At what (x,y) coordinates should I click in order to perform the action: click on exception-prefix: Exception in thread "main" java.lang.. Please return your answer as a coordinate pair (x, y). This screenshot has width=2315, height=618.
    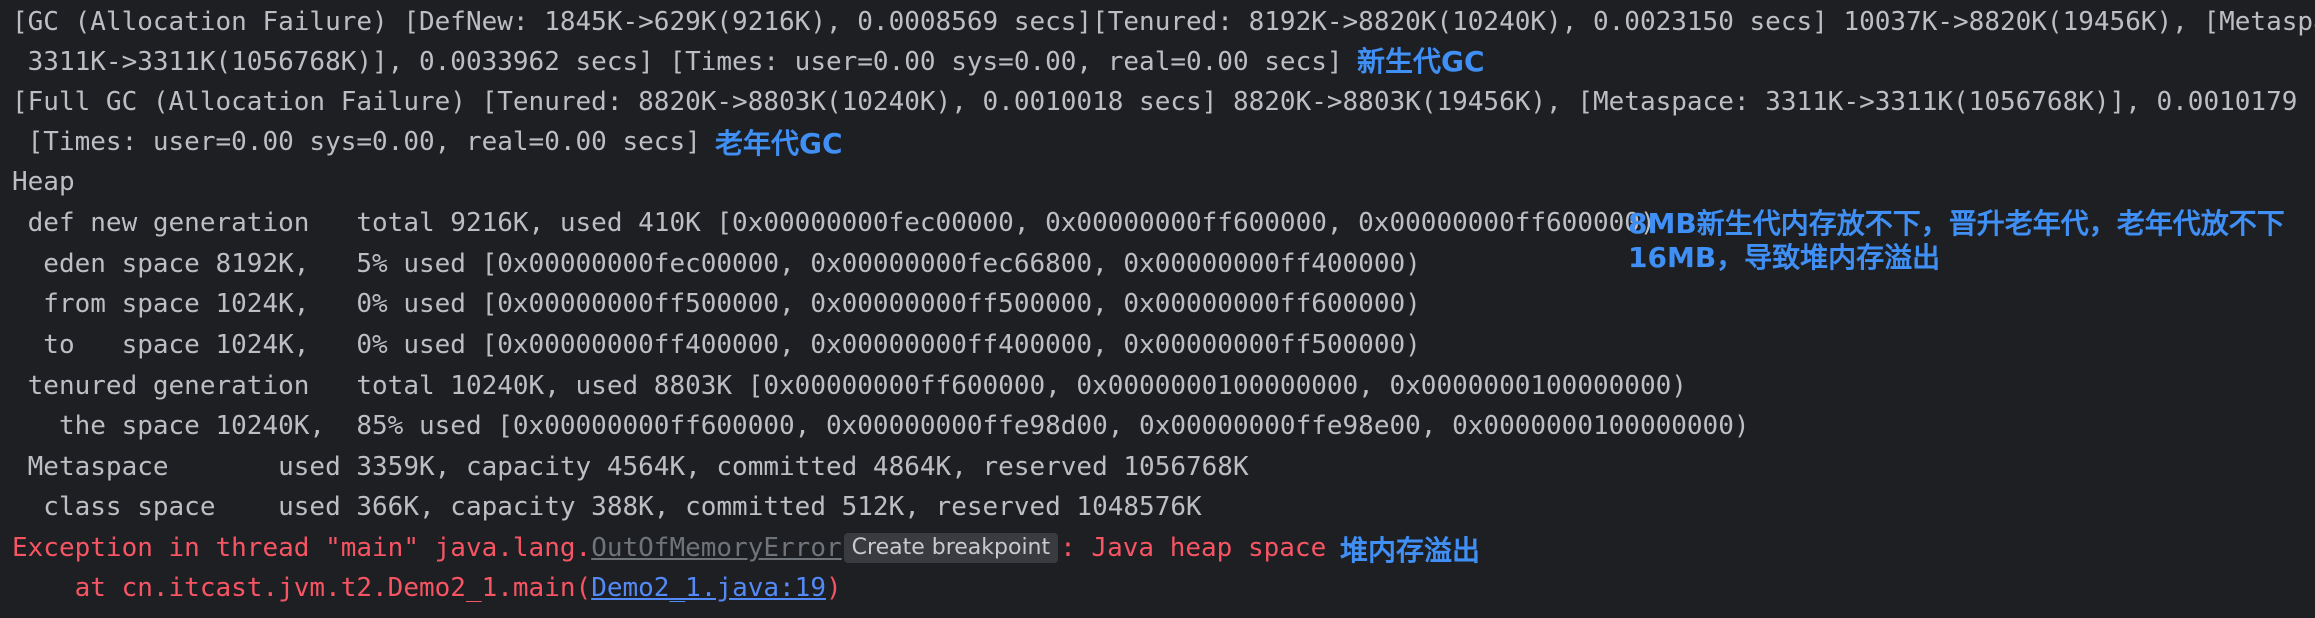
    Looking at the image, I should click on (302, 548).